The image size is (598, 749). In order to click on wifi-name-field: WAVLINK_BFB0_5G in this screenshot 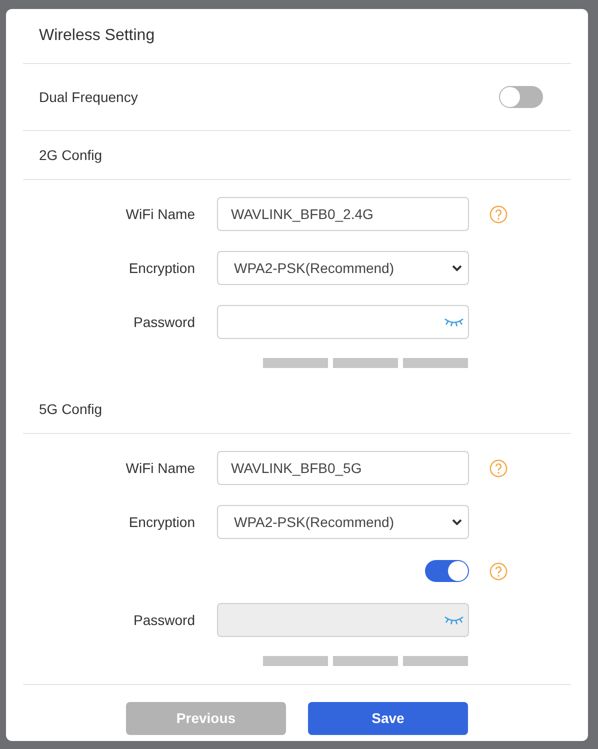, I will do `click(343, 468)`.